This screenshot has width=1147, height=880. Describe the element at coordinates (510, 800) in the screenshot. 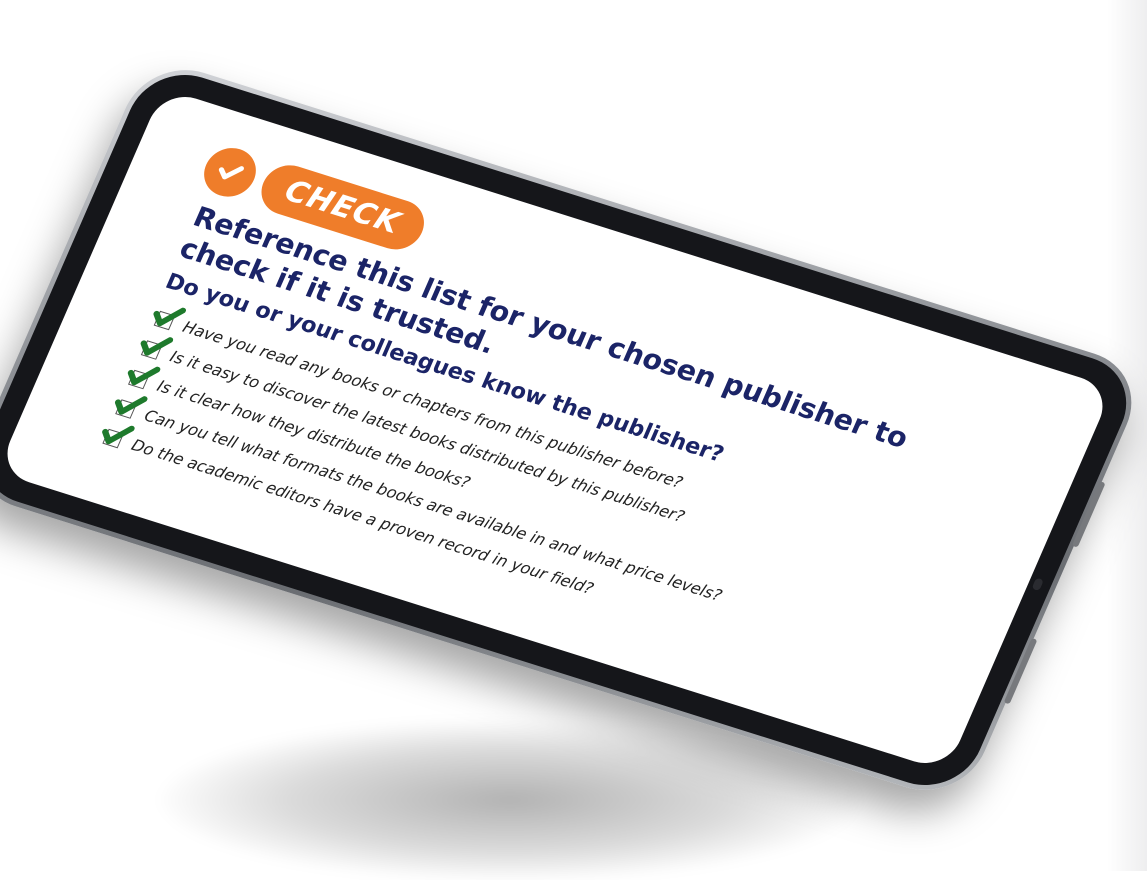

I see `tablet-shadow` at that location.